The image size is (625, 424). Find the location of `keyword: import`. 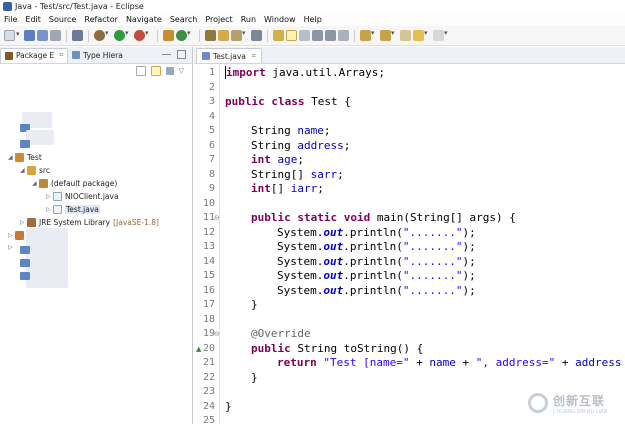

keyword: import is located at coordinates (245, 72).